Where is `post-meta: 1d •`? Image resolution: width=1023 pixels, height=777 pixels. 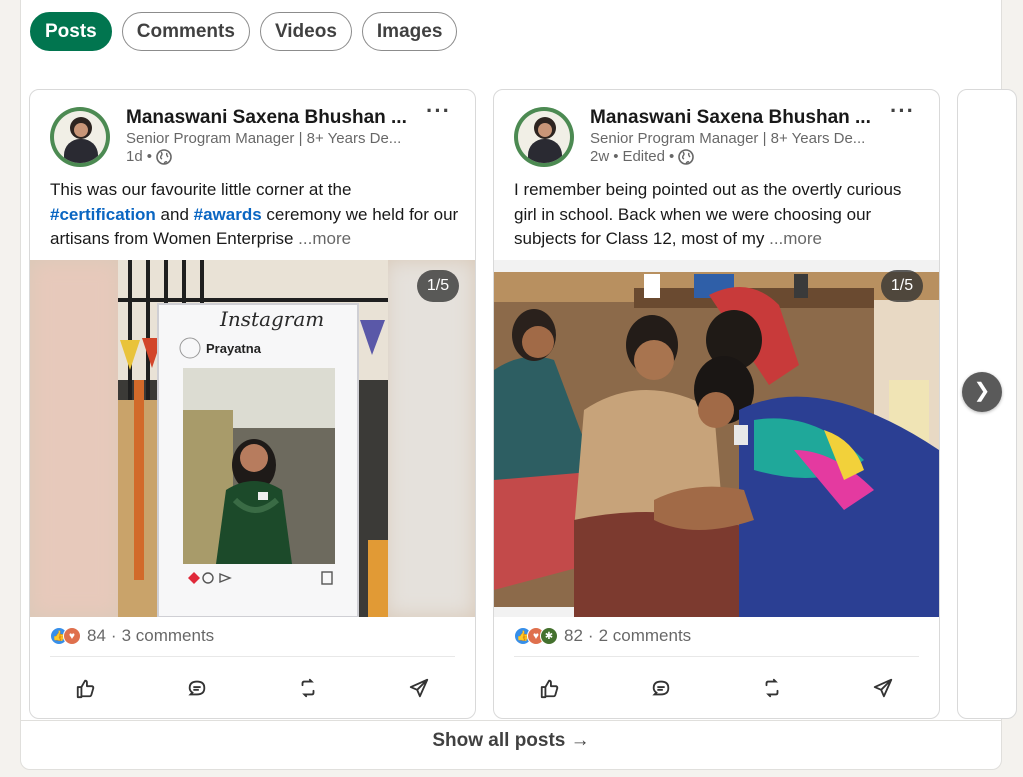
post-meta: 1d • is located at coordinates (149, 156).